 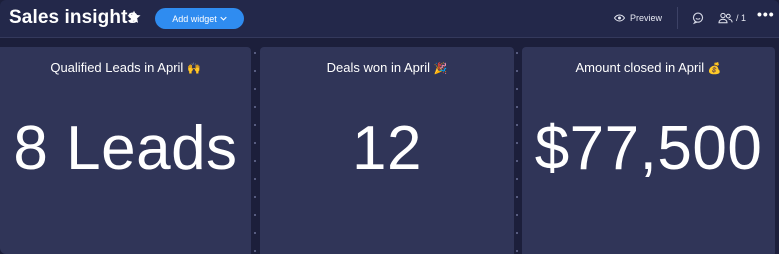 I want to click on preview-button: Preview, so click(x=638, y=18).